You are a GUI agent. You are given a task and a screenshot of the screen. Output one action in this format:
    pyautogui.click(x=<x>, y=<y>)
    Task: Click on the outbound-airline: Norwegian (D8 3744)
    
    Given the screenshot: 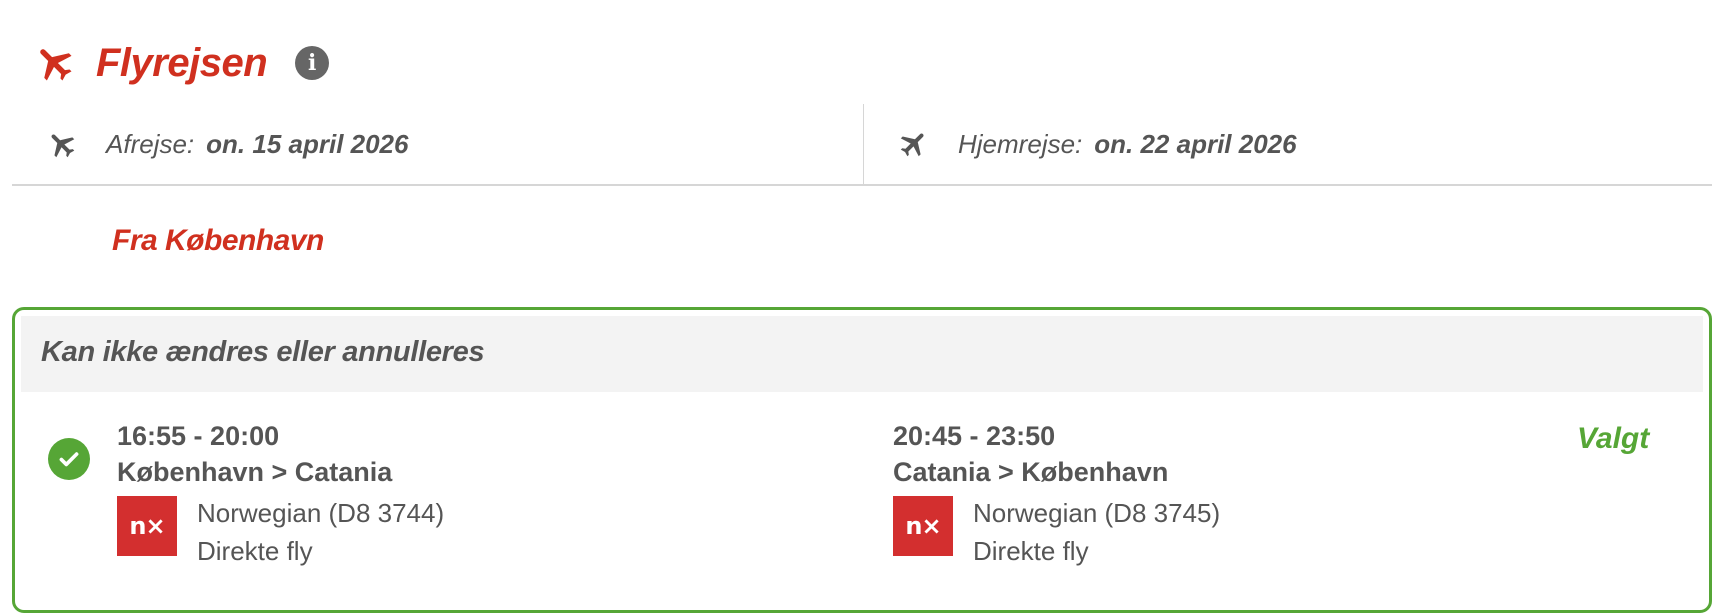 What is the action you would take?
    pyautogui.click(x=321, y=513)
    